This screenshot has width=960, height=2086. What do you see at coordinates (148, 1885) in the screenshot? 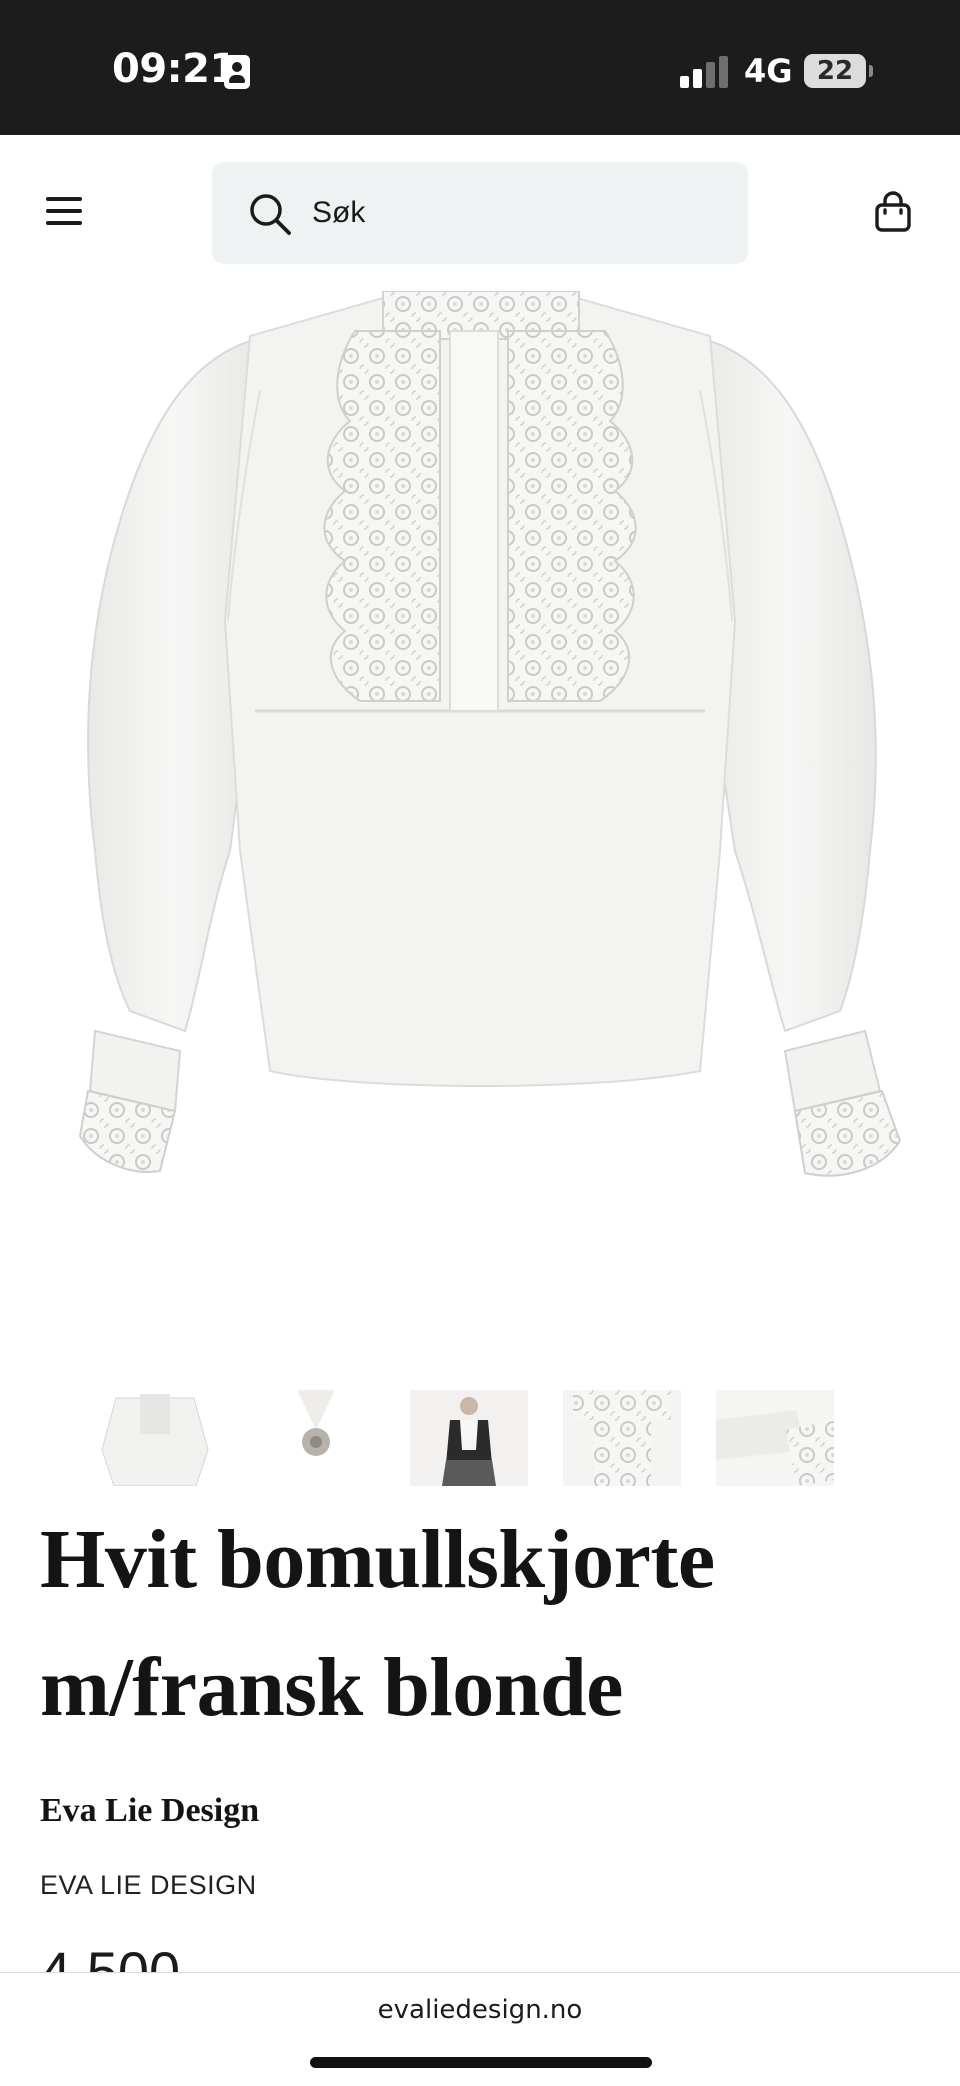
I see `product-brand: EVA LIE DESIGN` at bounding box center [148, 1885].